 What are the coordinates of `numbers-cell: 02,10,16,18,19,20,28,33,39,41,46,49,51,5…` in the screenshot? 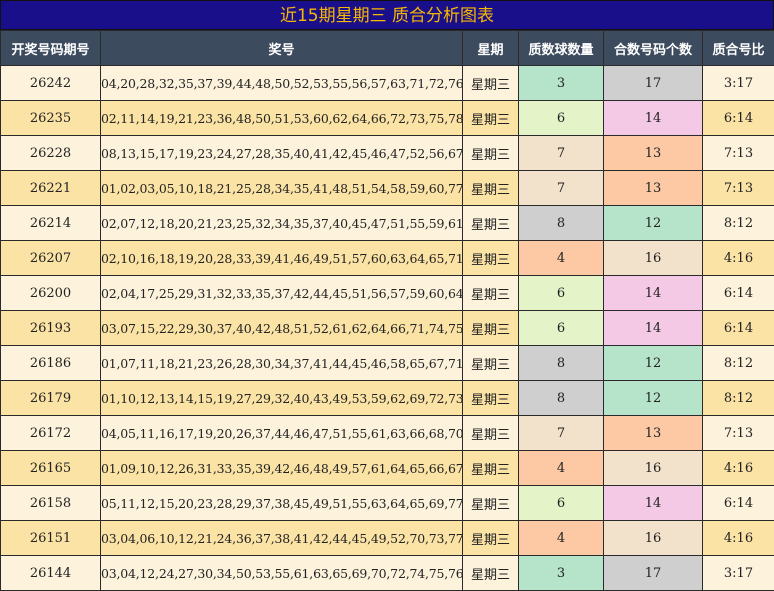 It's located at (282, 258).